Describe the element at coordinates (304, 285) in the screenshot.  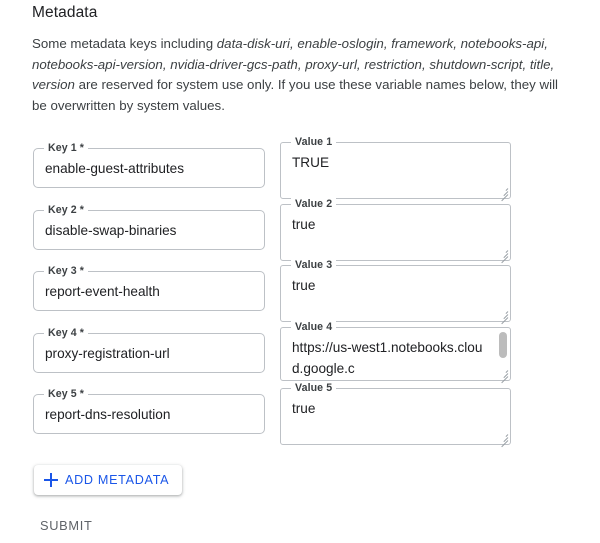
I see `value-field-3-value: true` at that location.